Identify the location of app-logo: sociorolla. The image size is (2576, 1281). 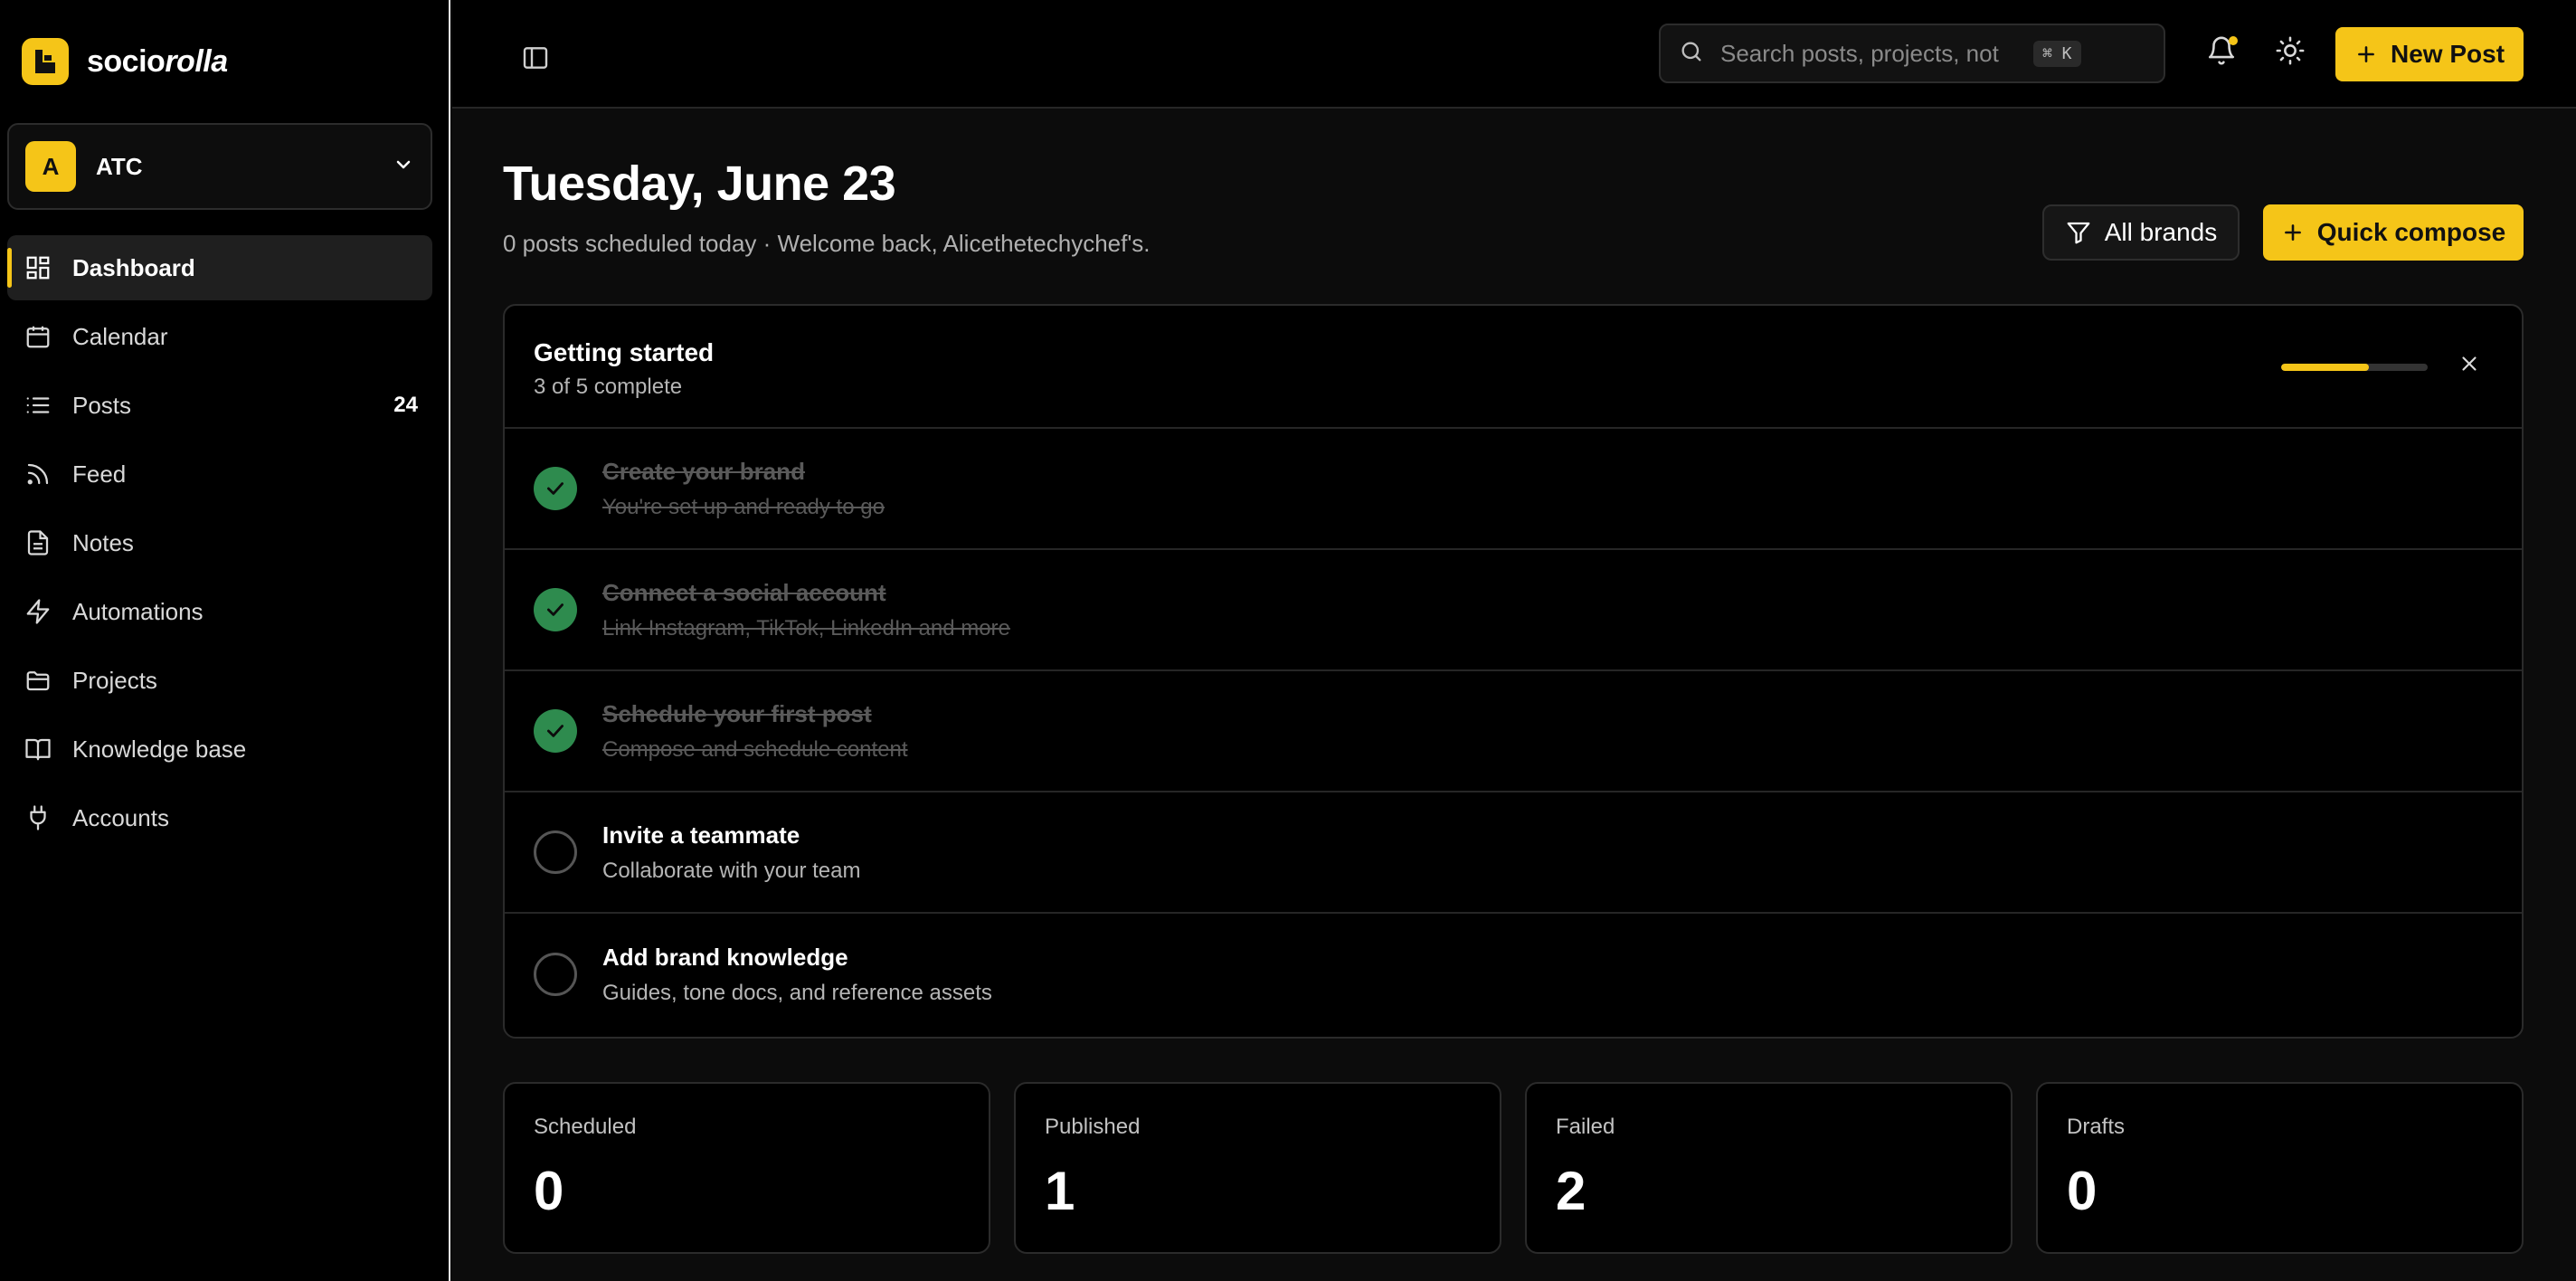
(125, 61).